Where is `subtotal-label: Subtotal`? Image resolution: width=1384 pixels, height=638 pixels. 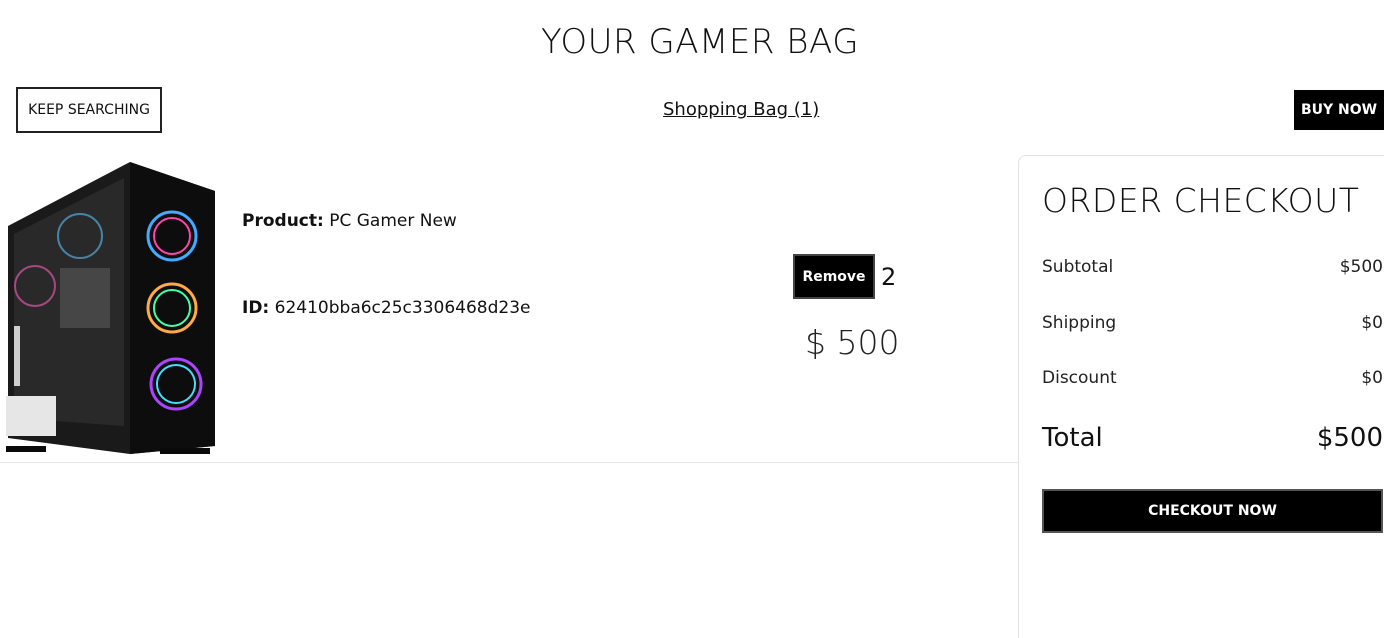
subtotal-label: Subtotal is located at coordinates (1078, 267).